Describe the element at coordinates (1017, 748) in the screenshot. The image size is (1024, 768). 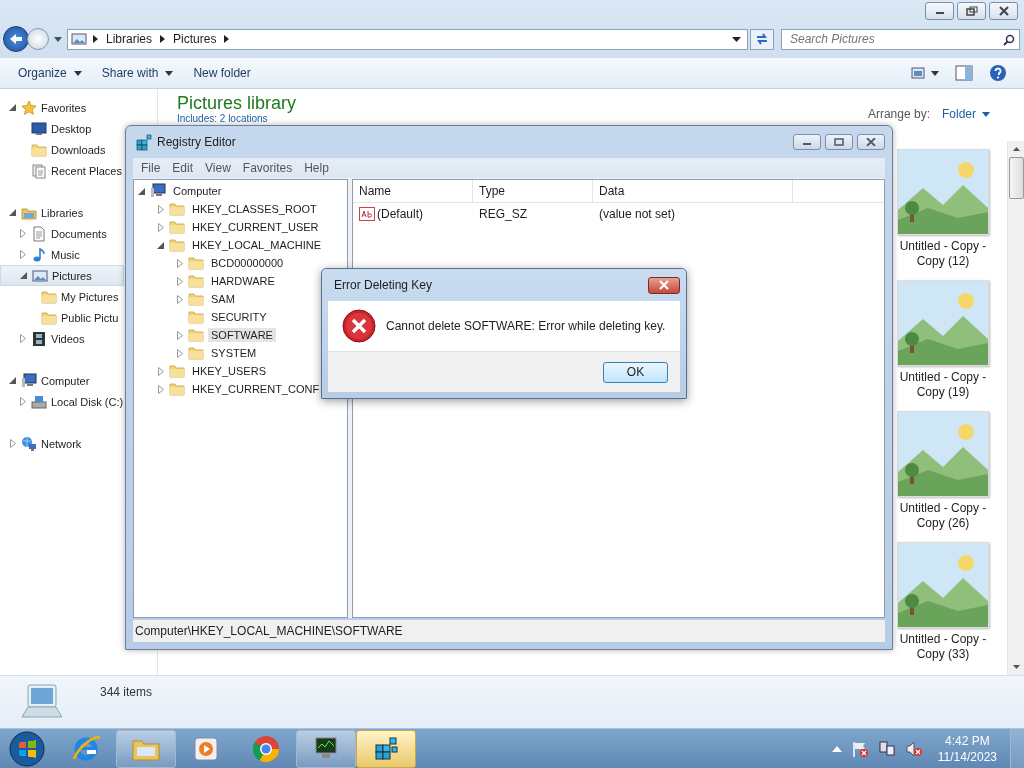
I see `show-desktop-button` at that location.